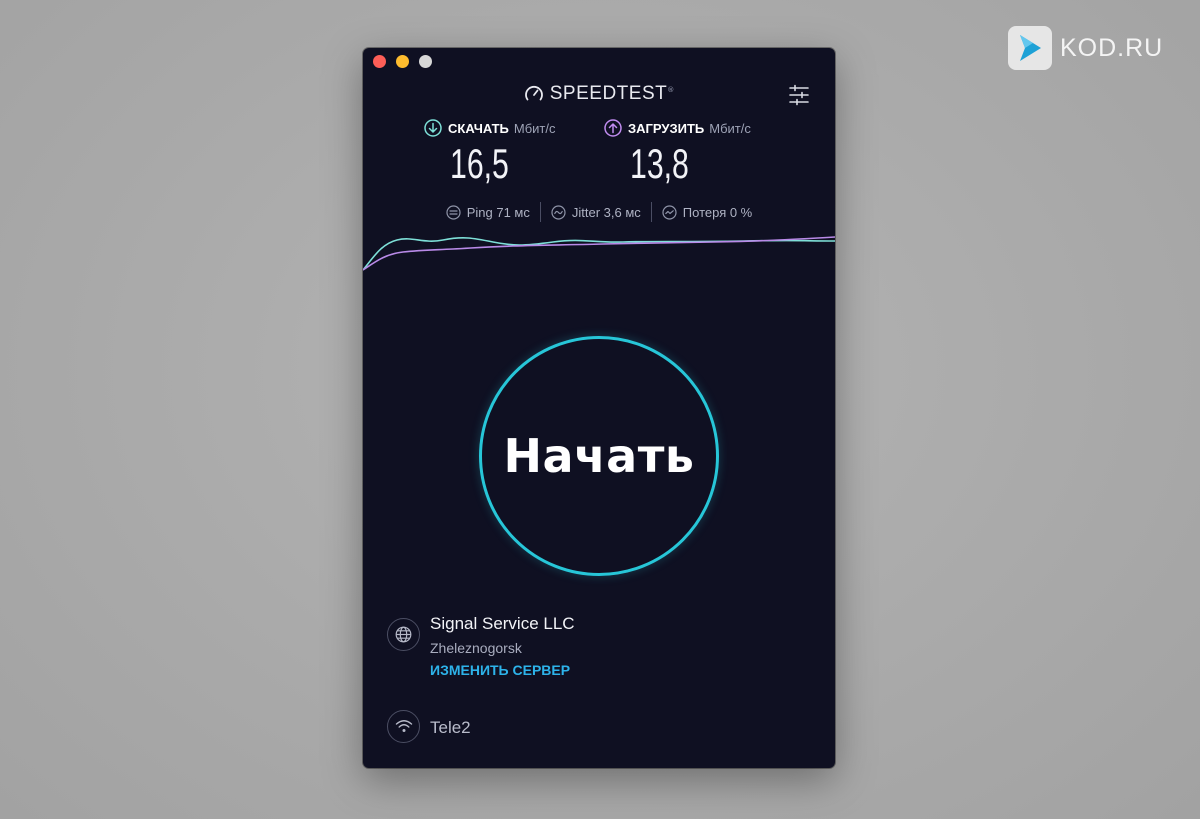 This screenshot has width=1200, height=819. What do you see at coordinates (476, 648) in the screenshot?
I see `server-city: Zheleznogorsk` at bounding box center [476, 648].